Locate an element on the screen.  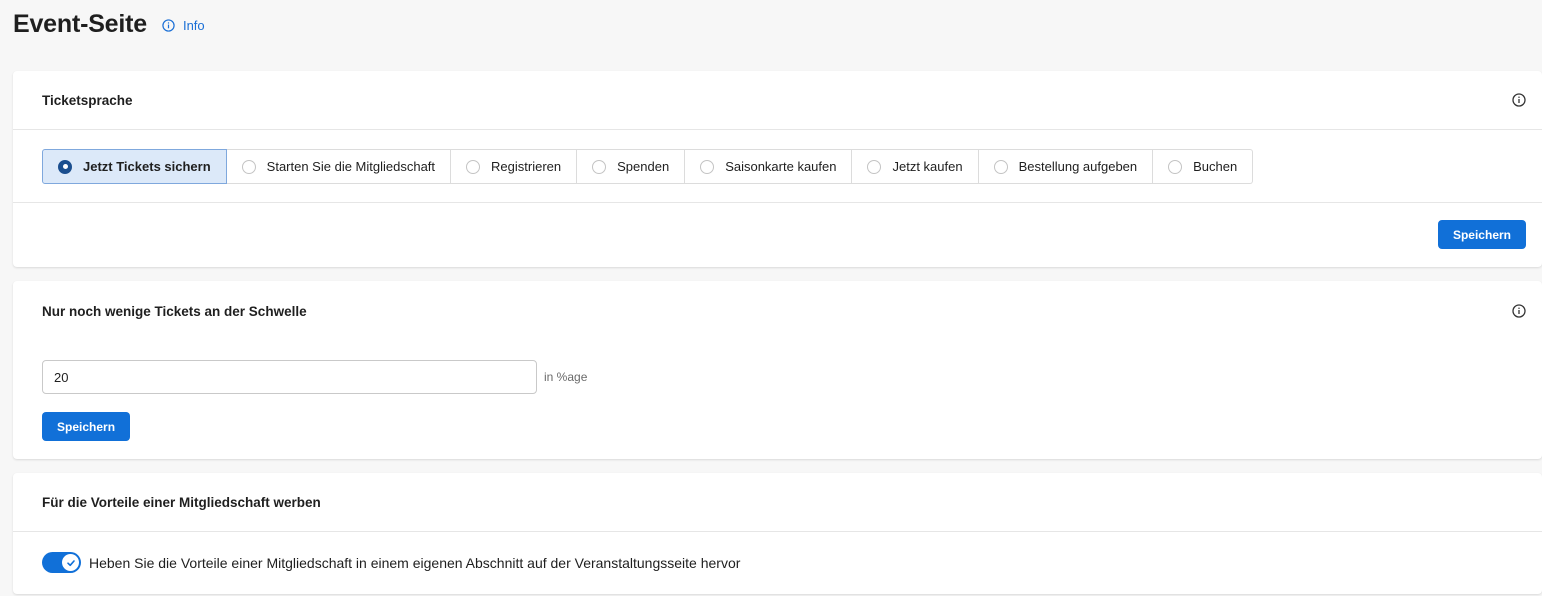
radio-option-label: Spenden is located at coordinates (643, 166).